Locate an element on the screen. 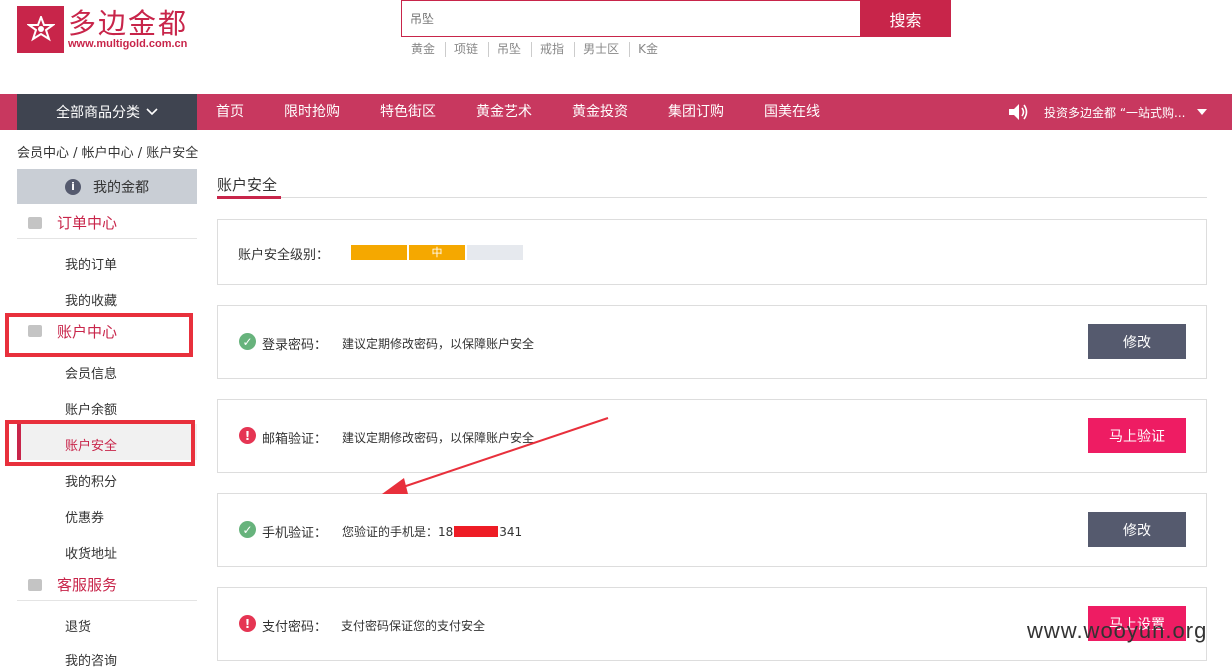 This screenshot has height=669, width=1232. sidebar-item-my-orders: 我的订单 is located at coordinates (91, 263).